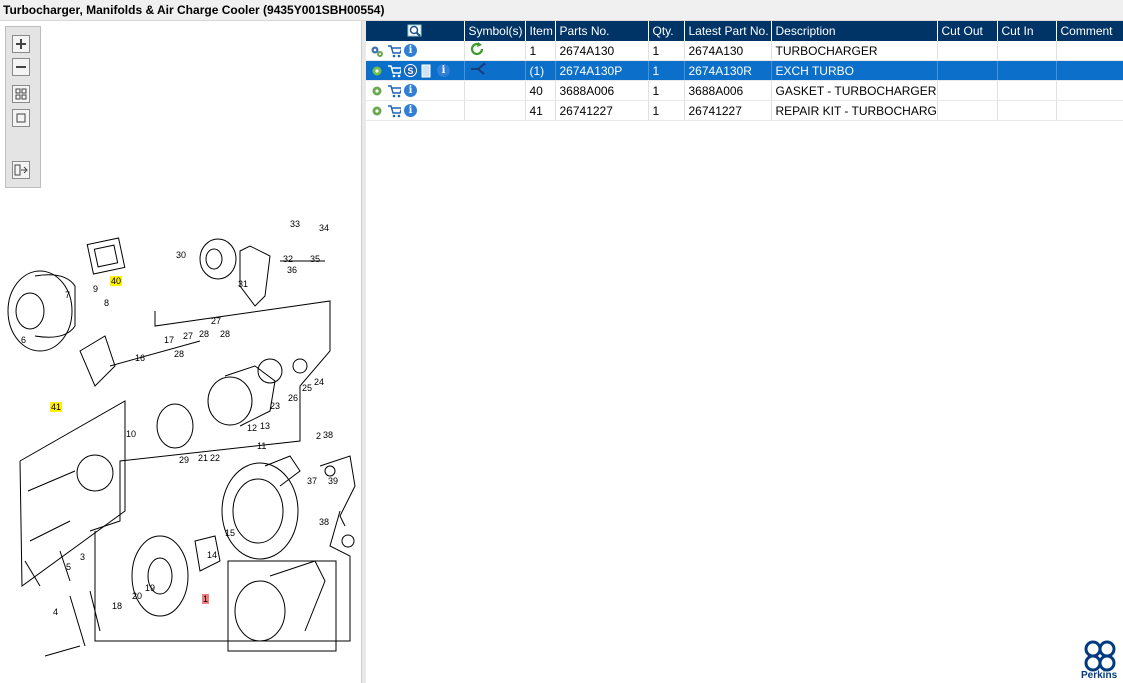 The width and height of the screenshot is (1123, 683). I want to click on column-header-symbols: Symbol(s), so click(495, 31).